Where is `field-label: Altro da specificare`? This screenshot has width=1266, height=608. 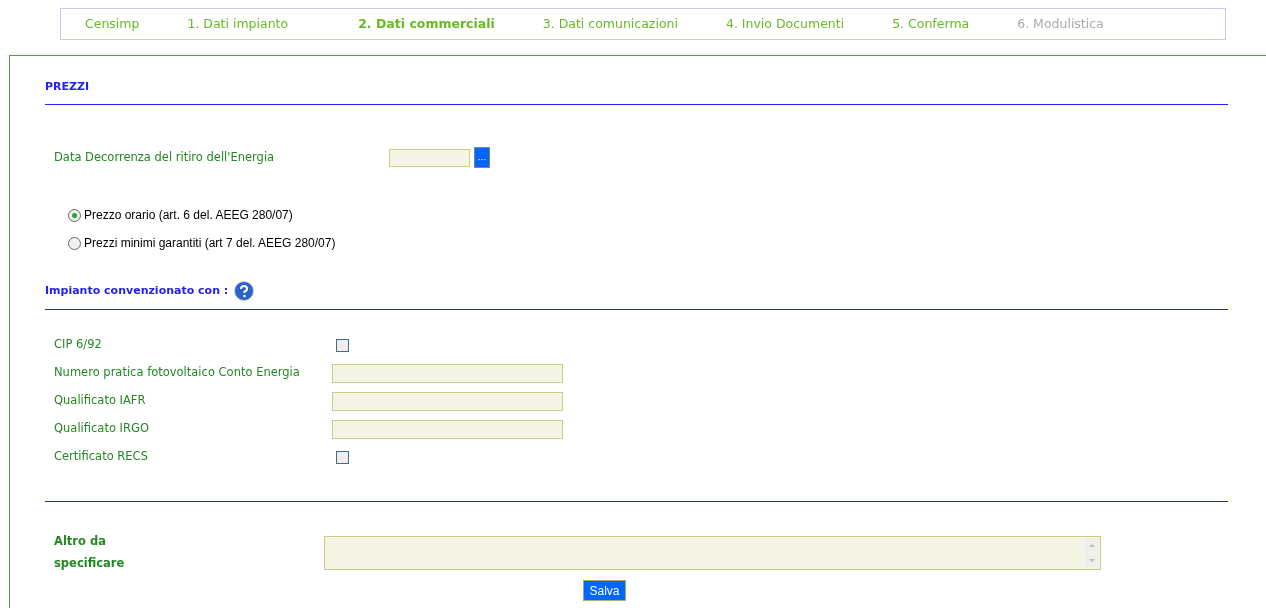 field-label: Altro da specificare is located at coordinates (90, 552).